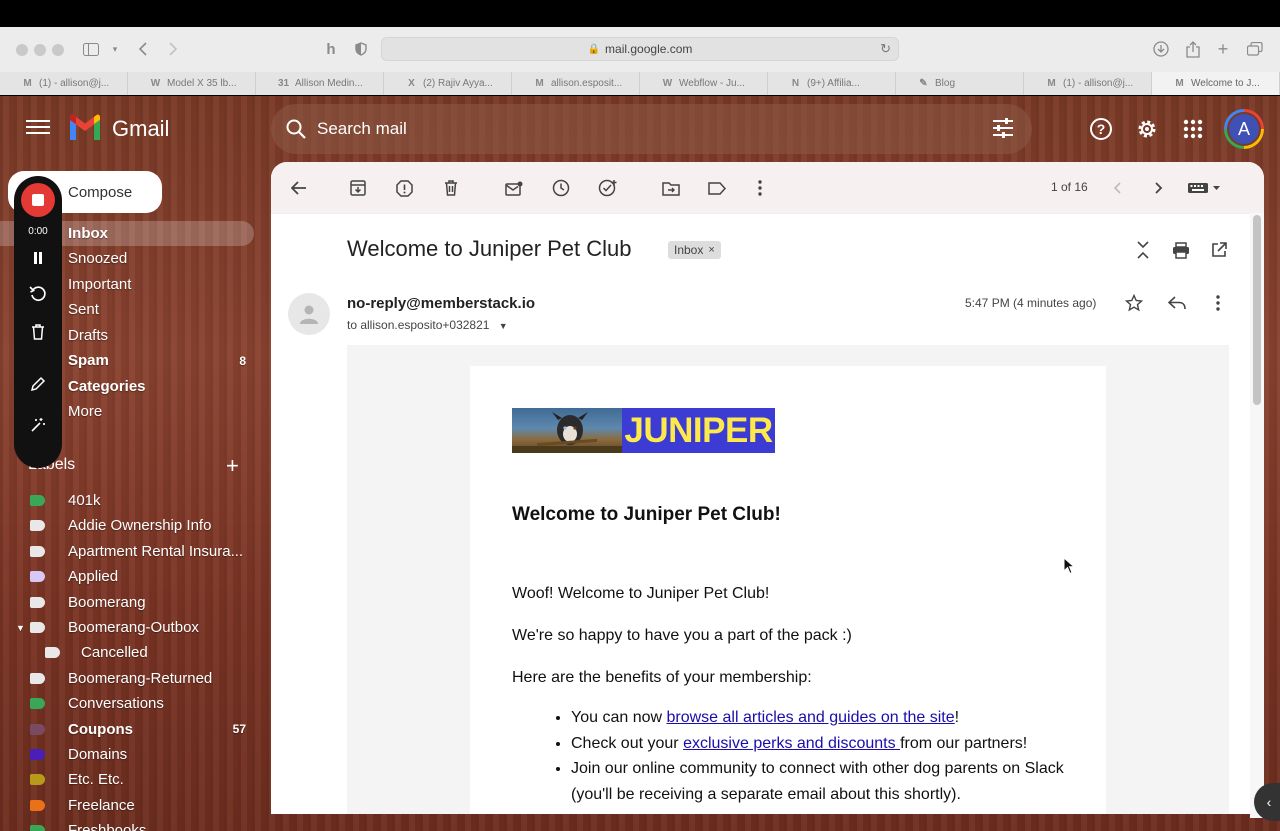 The image size is (1280, 831). I want to click on report-spam-icon, so click(404, 188).